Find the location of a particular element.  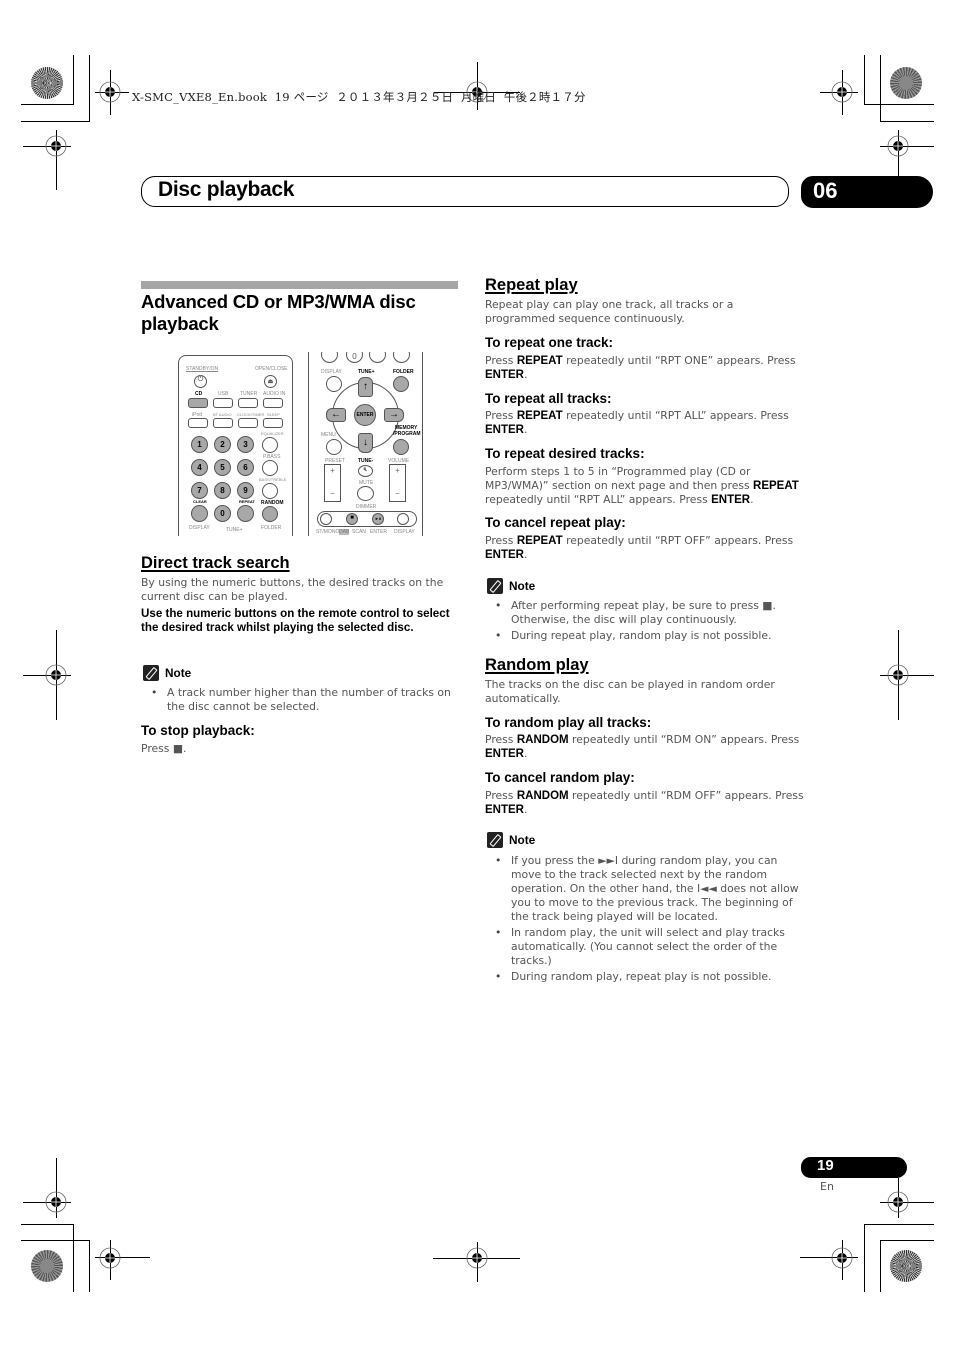

remote-label-usb: USB is located at coordinates (223, 394).